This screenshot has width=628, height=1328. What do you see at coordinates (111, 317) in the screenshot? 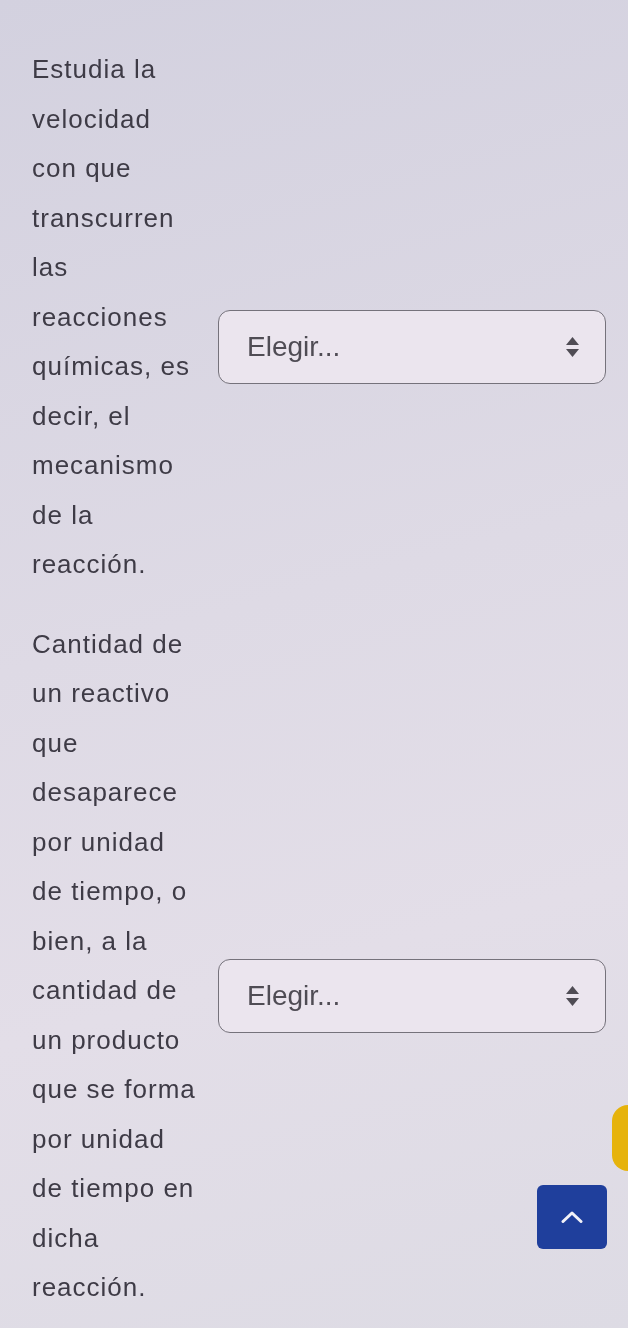
I see `question-text: Estudia la velocidad con que transcurren las reacciones químicas, es decir, el mecanismo de la reacción.` at bounding box center [111, 317].